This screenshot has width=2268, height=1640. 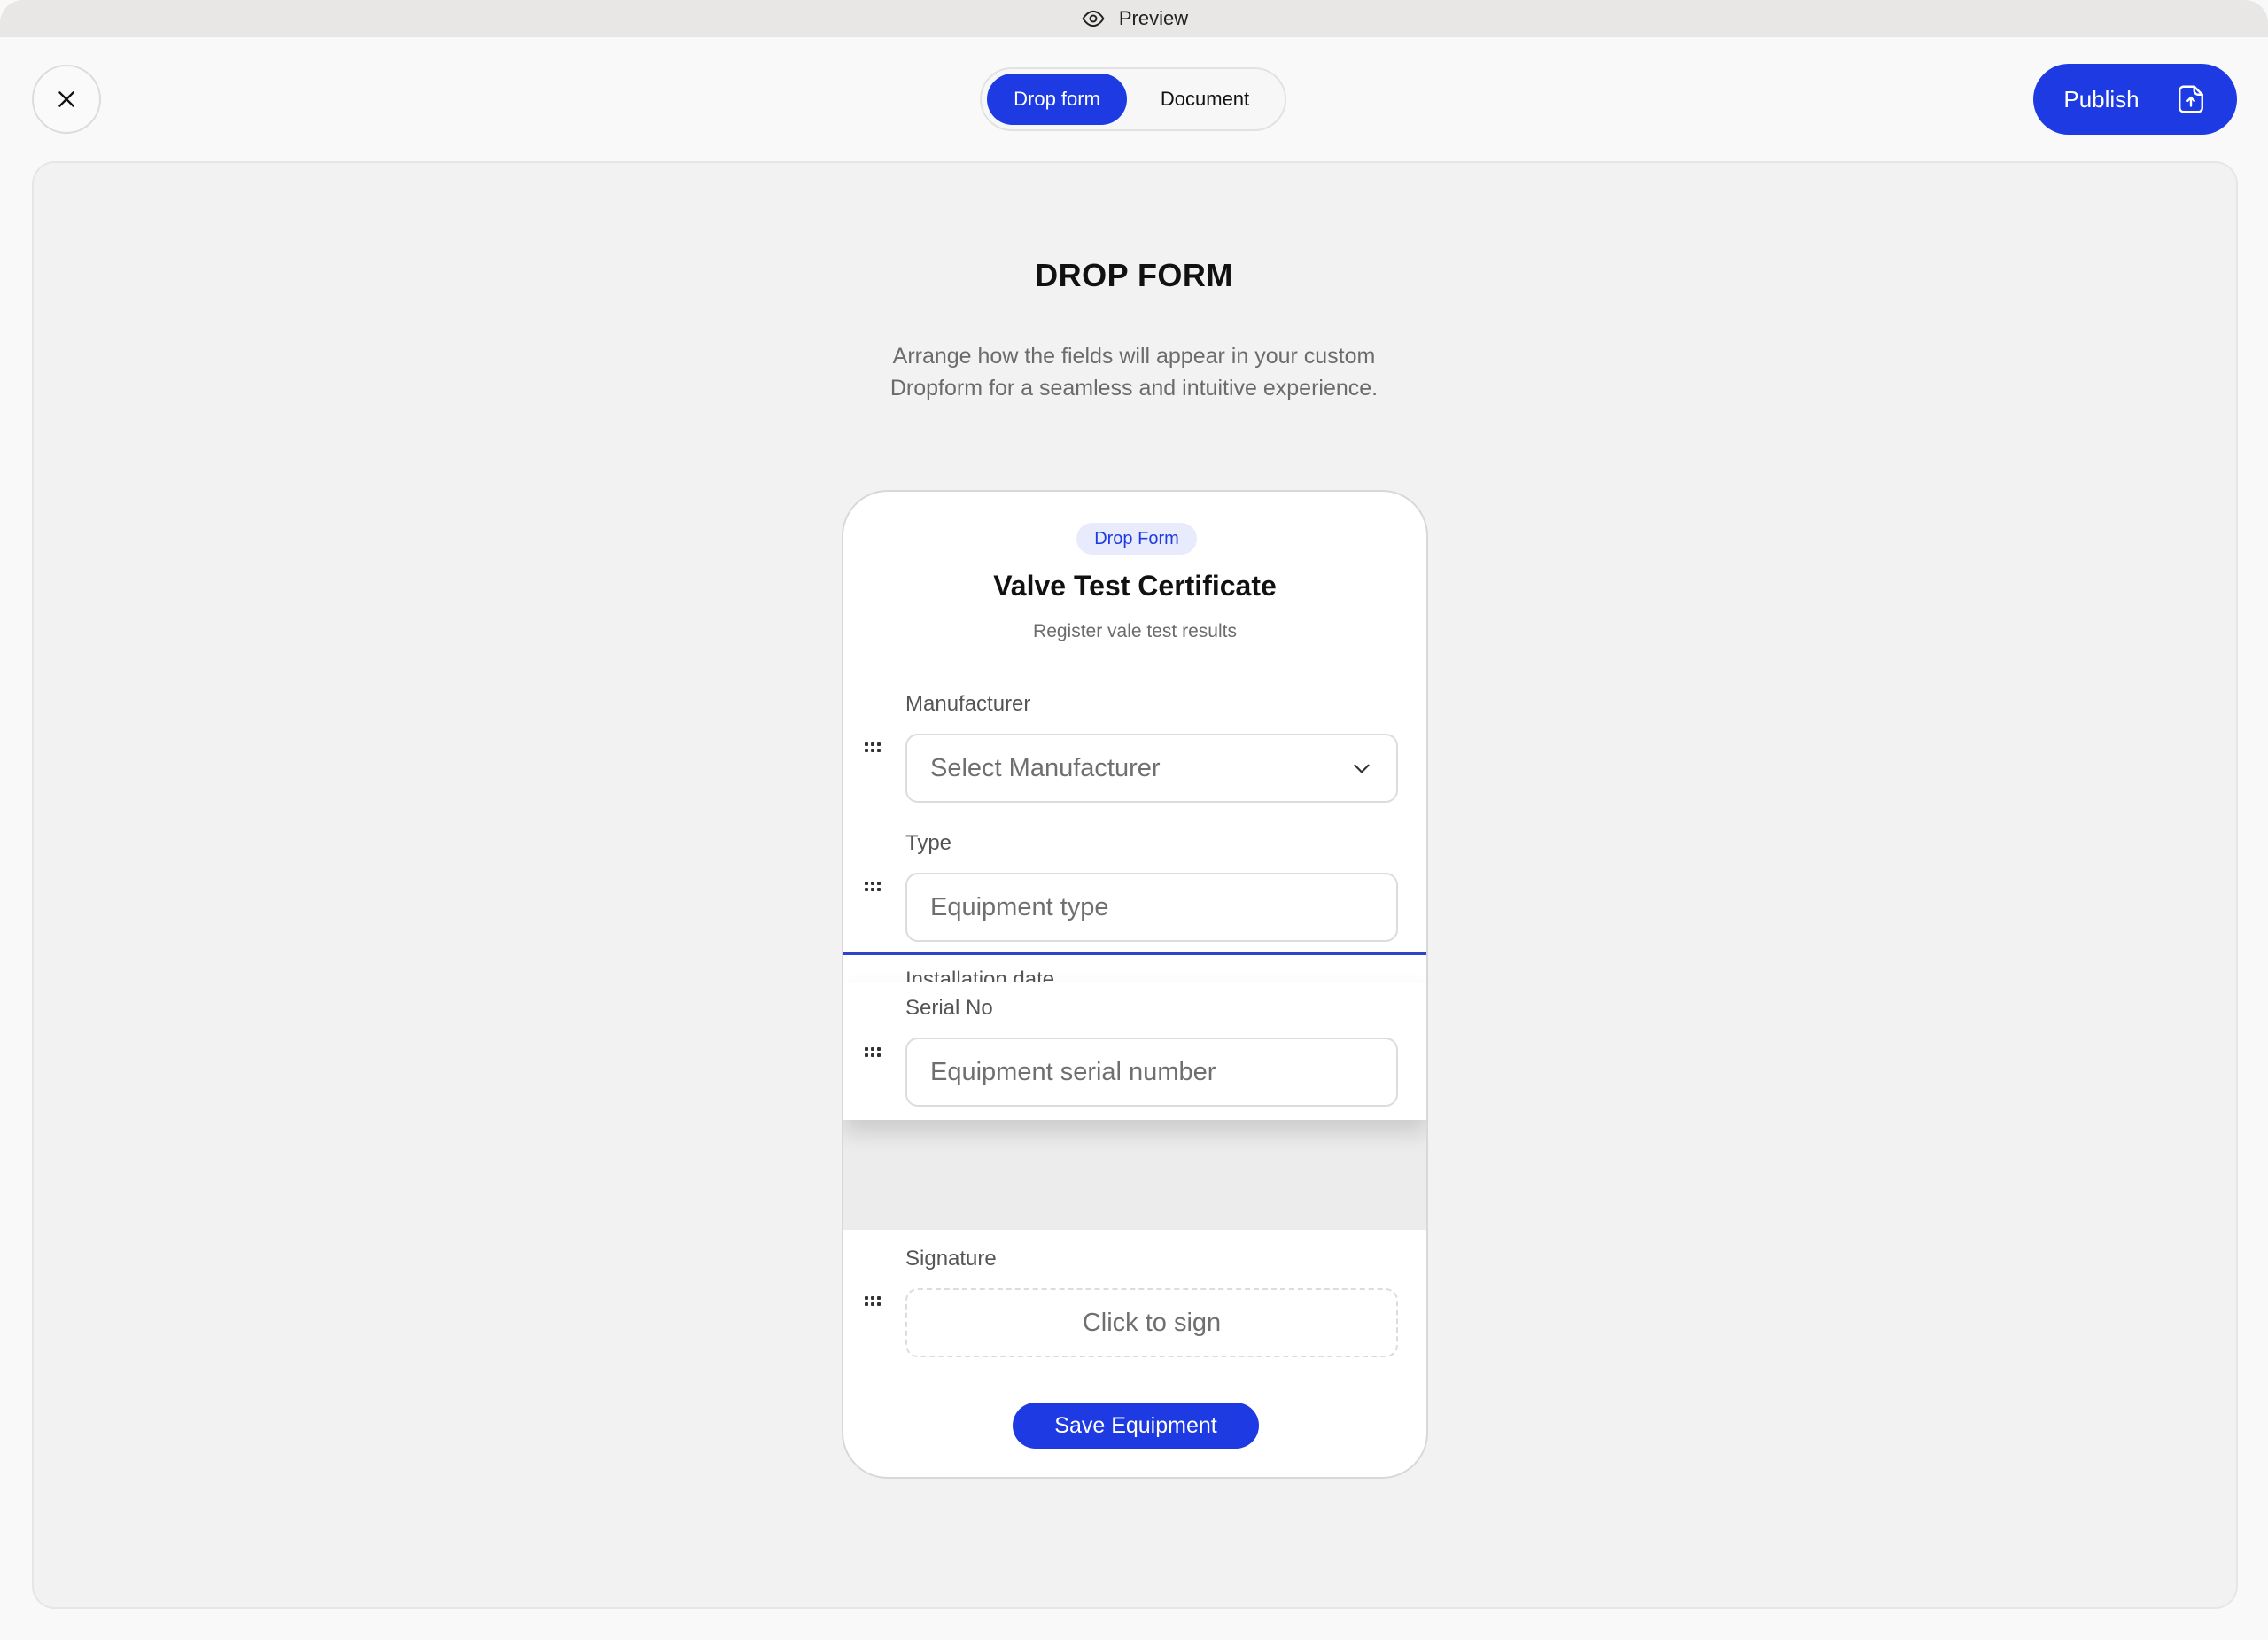 What do you see at coordinates (928, 843) in the screenshot?
I see `type-label: Type` at bounding box center [928, 843].